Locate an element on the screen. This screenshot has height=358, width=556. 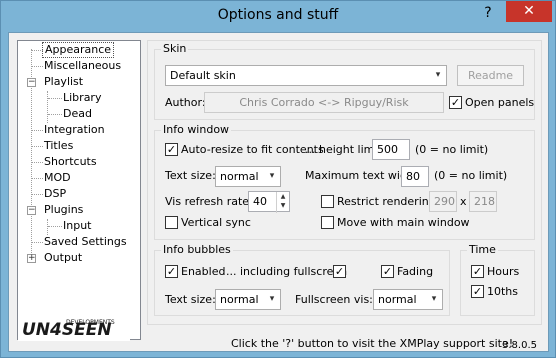
restrict-x-label: x is located at coordinates (463, 201).